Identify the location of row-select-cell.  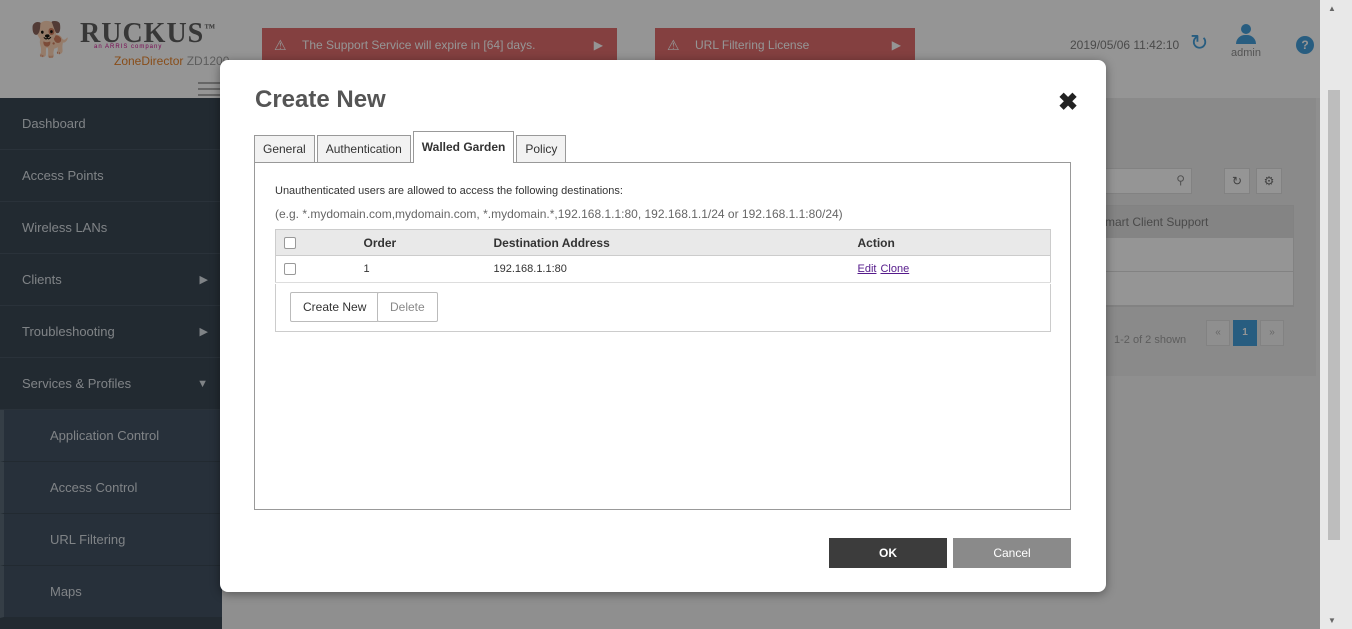
(315, 269).